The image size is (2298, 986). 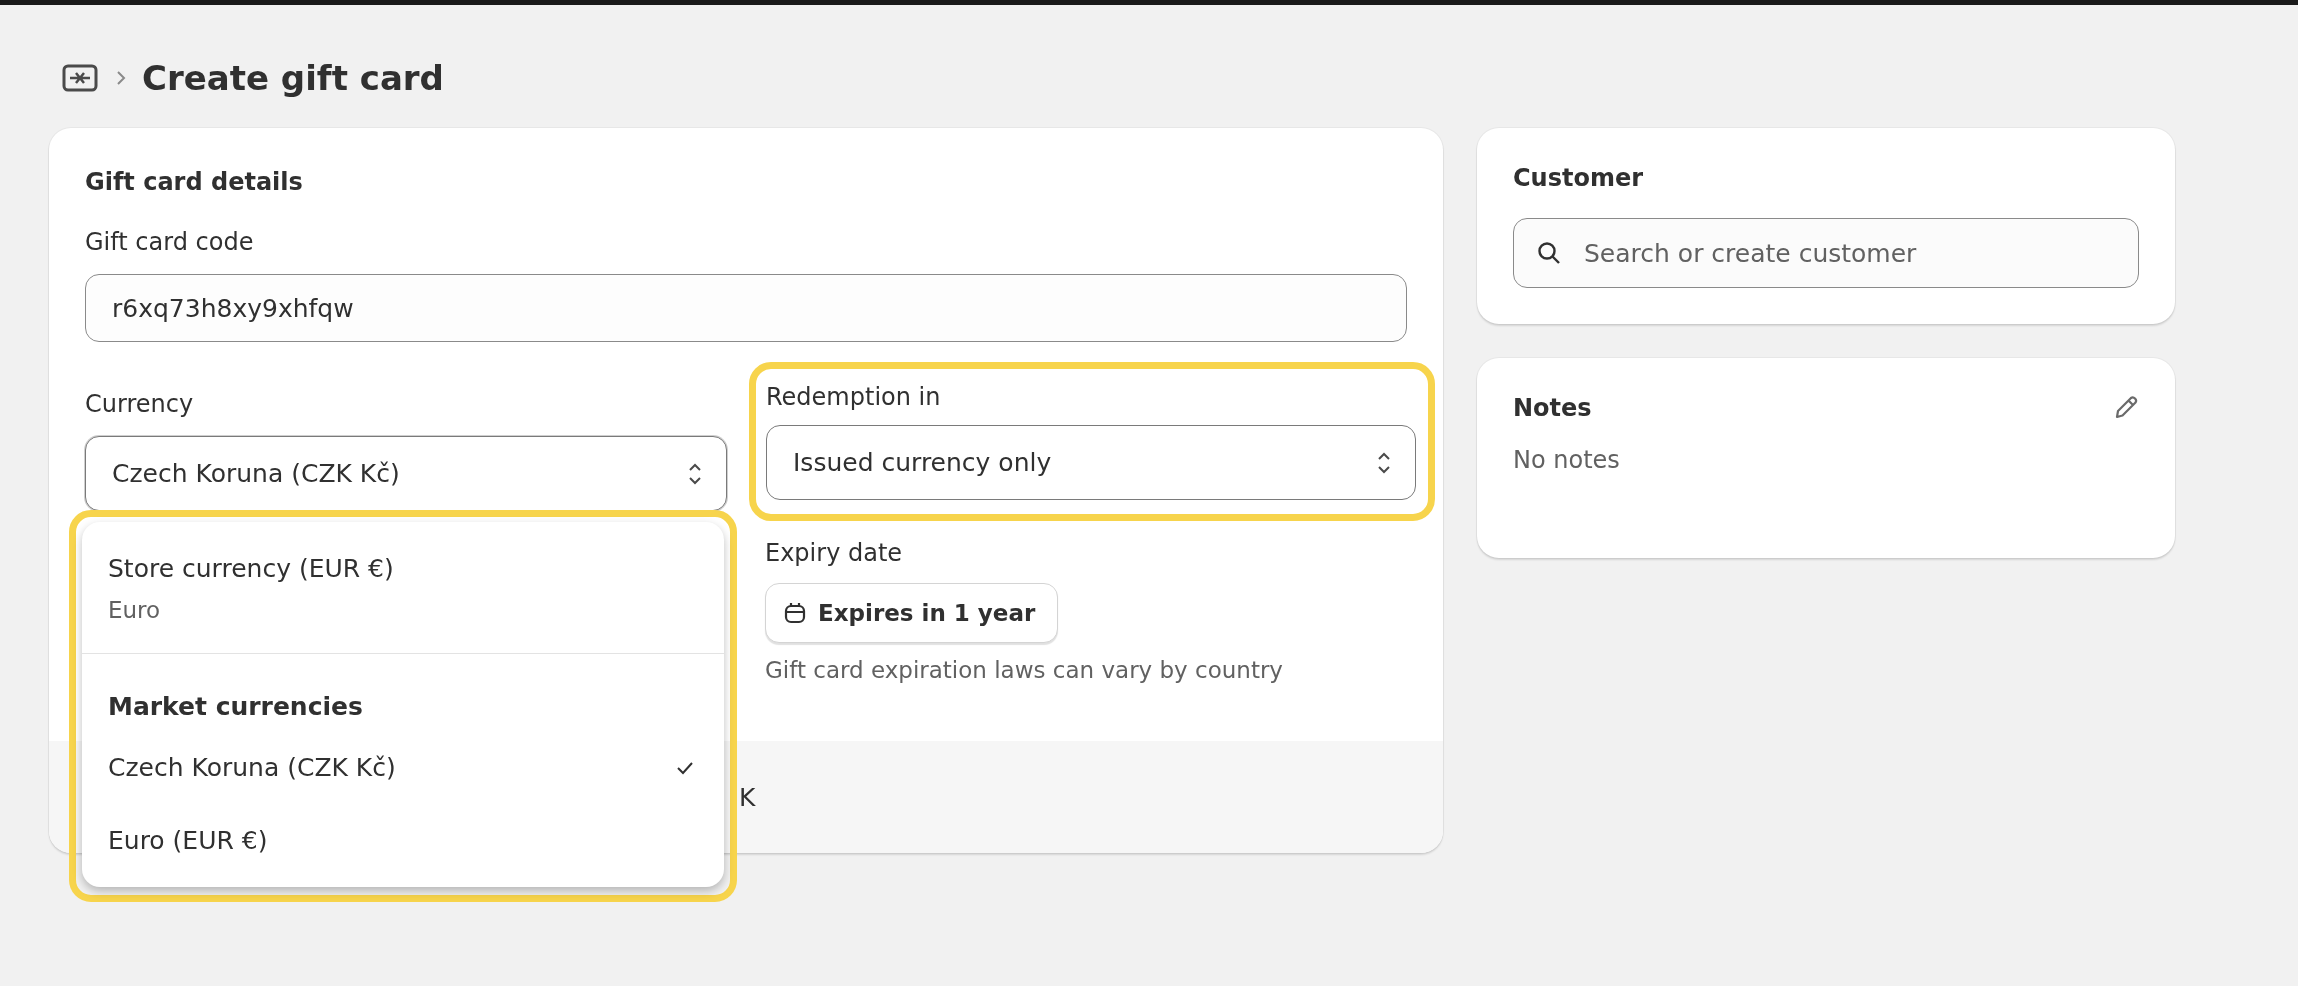 What do you see at coordinates (170, 242) in the screenshot?
I see `field-label: Gift card code` at bounding box center [170, 242].